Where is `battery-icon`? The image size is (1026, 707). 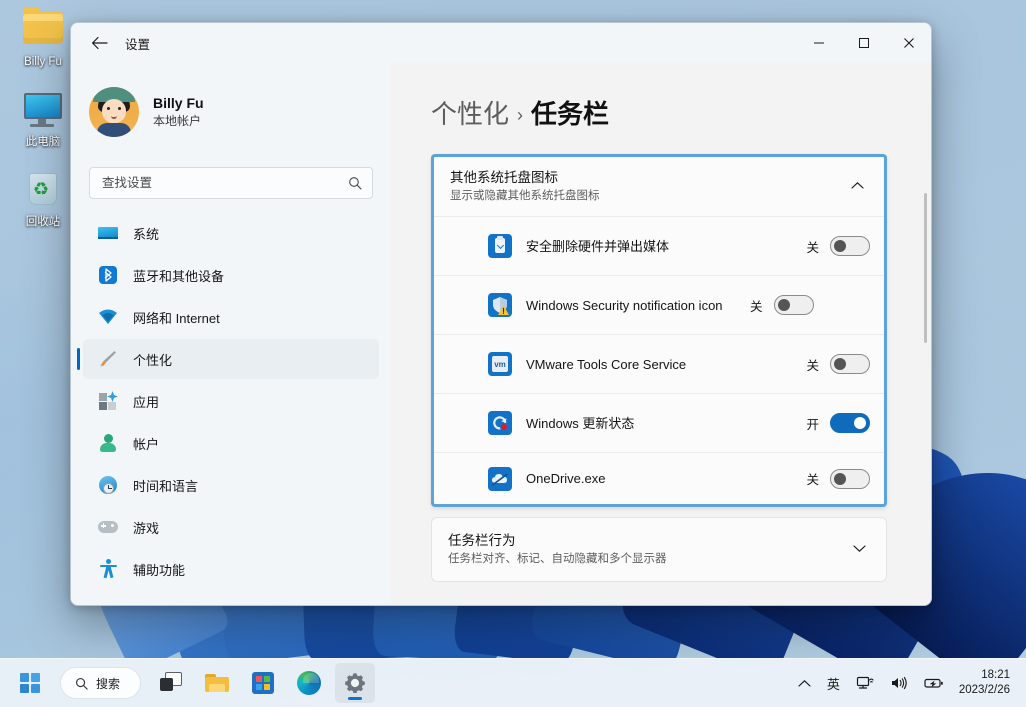 battery-icon is located at coordinates (933, 683).